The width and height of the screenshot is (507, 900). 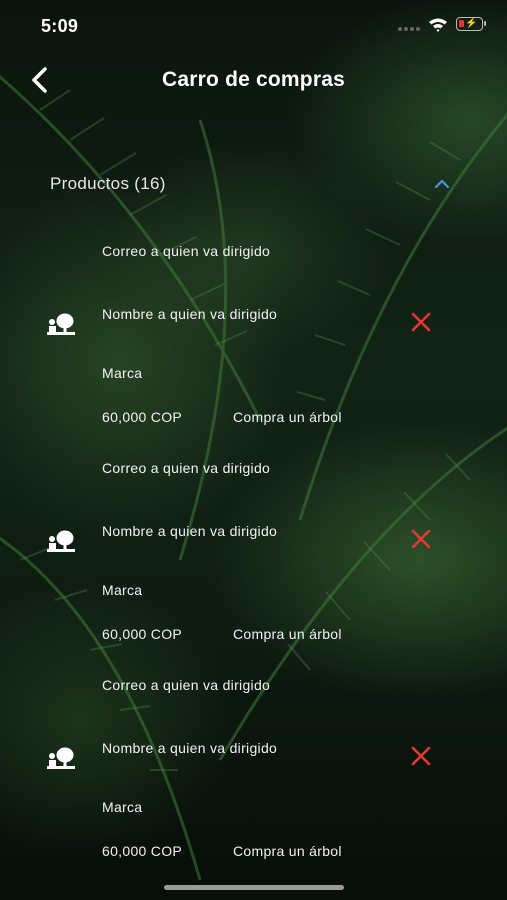 I want to click on products-section-header: Productos (16), so click(x=255, y=185).